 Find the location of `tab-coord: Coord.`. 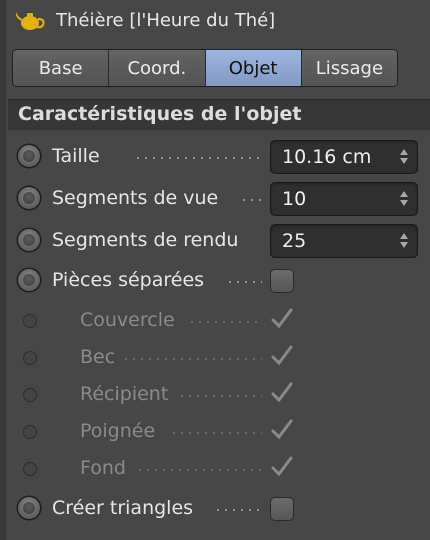

tab-coord: Coord. is located at coordinates (157, 68).